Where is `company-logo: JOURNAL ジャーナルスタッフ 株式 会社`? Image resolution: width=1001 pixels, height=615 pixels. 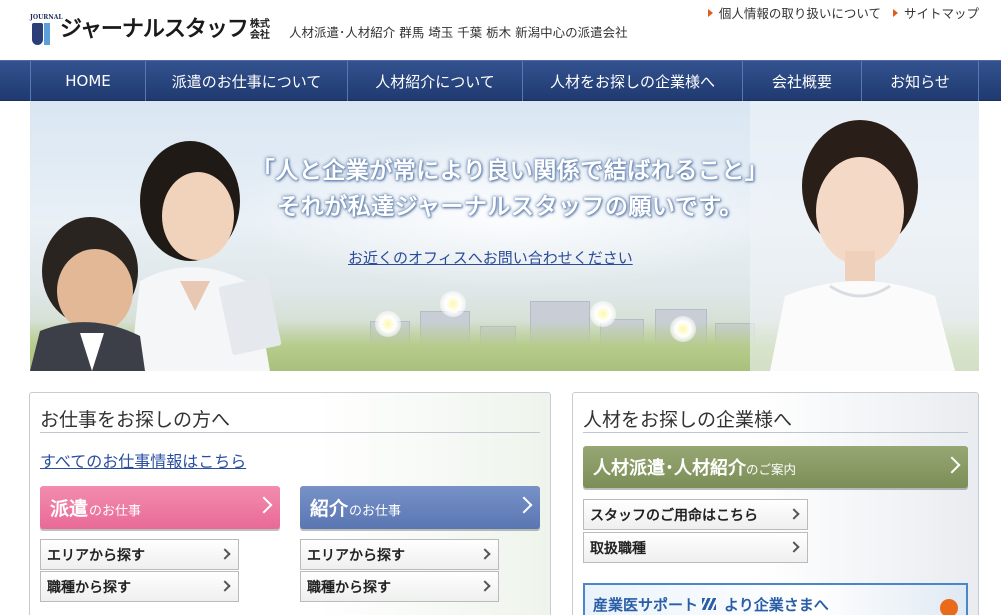 company-logo: JOURNAL ジャーナルスタッフ 株式 会社 is located at coordinates (150, 29).